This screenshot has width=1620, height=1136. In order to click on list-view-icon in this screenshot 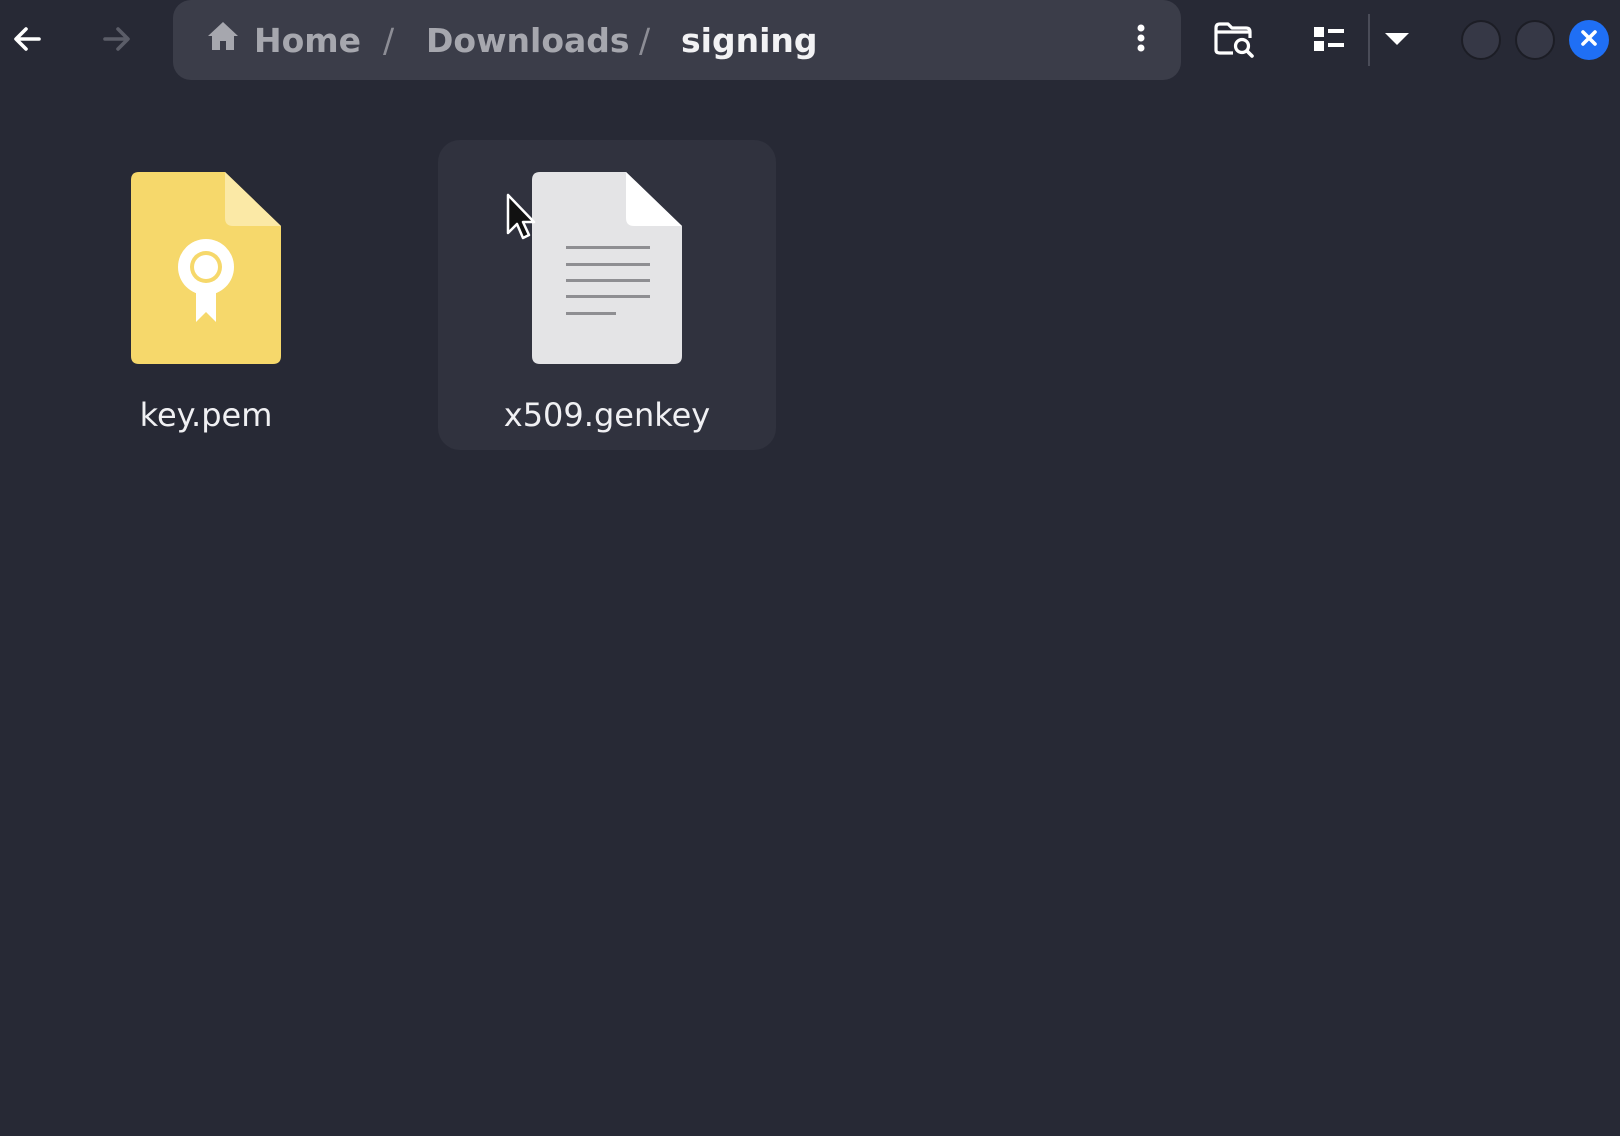, I will do `click(1329, 41)`.